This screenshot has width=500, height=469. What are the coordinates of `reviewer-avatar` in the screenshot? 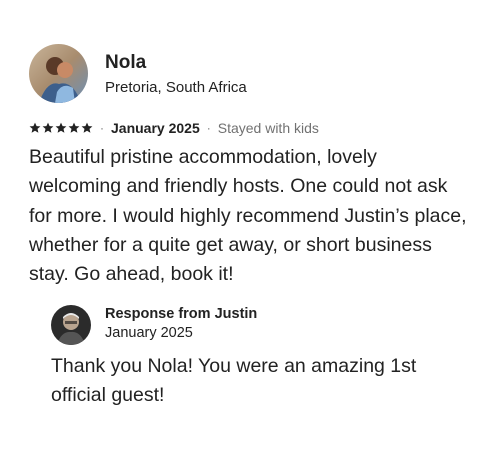 It's located at (58, 73).